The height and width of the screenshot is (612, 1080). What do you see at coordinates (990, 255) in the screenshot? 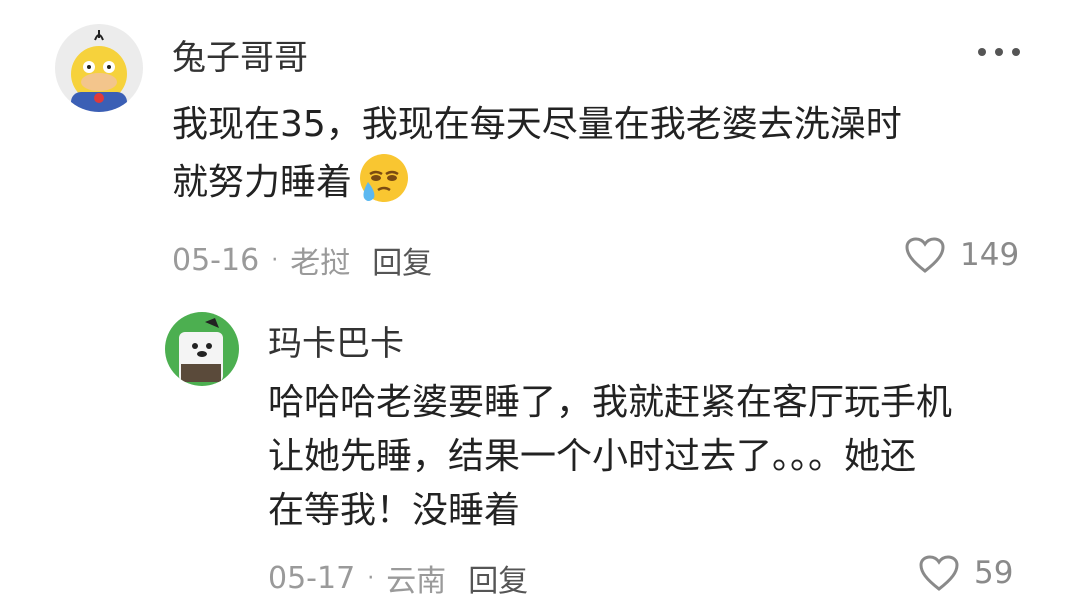
I see `like-count: 149` at bounding box center [990, 255].